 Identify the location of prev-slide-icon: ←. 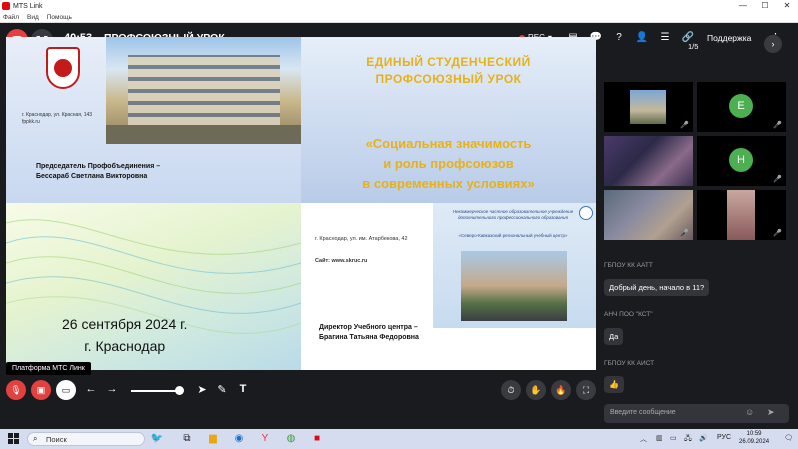
(91, 389).